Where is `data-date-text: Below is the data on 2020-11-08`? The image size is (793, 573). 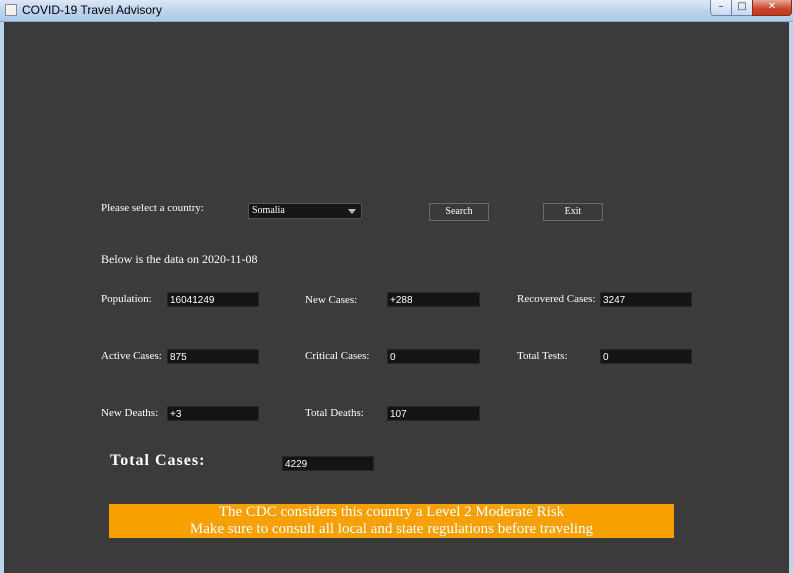 data-date-text: Below is the data on 2020-11-08 is located at coordinates (179, 259).